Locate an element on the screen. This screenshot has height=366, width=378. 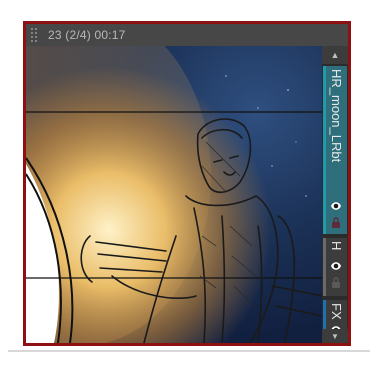
panel-title: 23 (2/4) 00:17 is located at coordinates (87, 35).